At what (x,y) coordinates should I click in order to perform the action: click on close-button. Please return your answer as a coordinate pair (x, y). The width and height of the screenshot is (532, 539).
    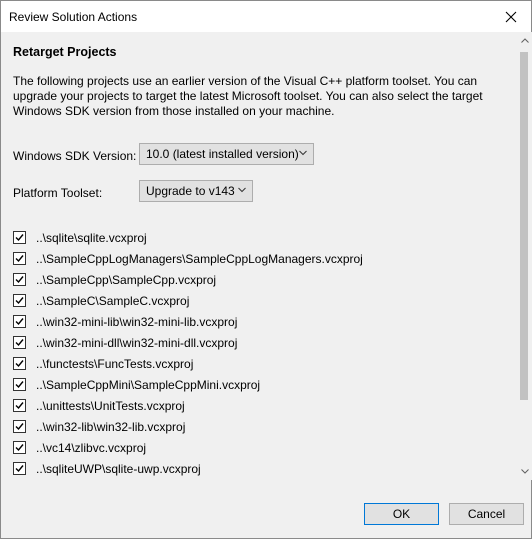
    Looking at the image, I should click on (511, 16).